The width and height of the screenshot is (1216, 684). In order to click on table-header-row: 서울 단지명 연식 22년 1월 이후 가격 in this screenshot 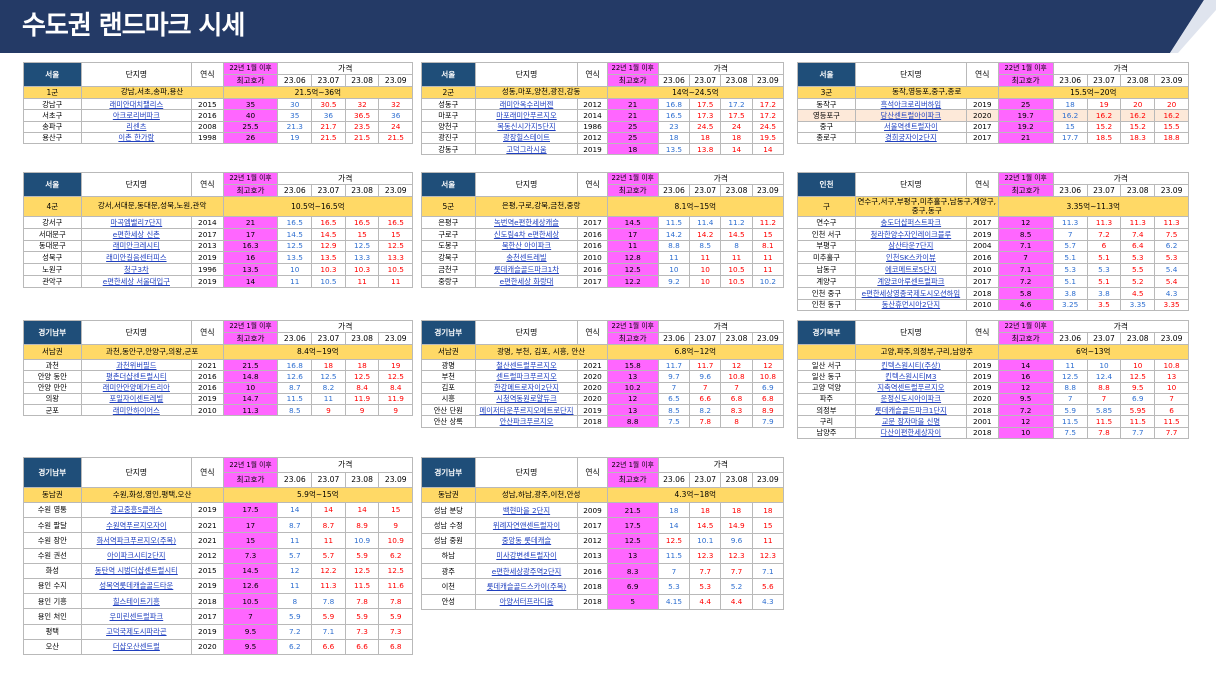, I will do `click(993, 74)`.